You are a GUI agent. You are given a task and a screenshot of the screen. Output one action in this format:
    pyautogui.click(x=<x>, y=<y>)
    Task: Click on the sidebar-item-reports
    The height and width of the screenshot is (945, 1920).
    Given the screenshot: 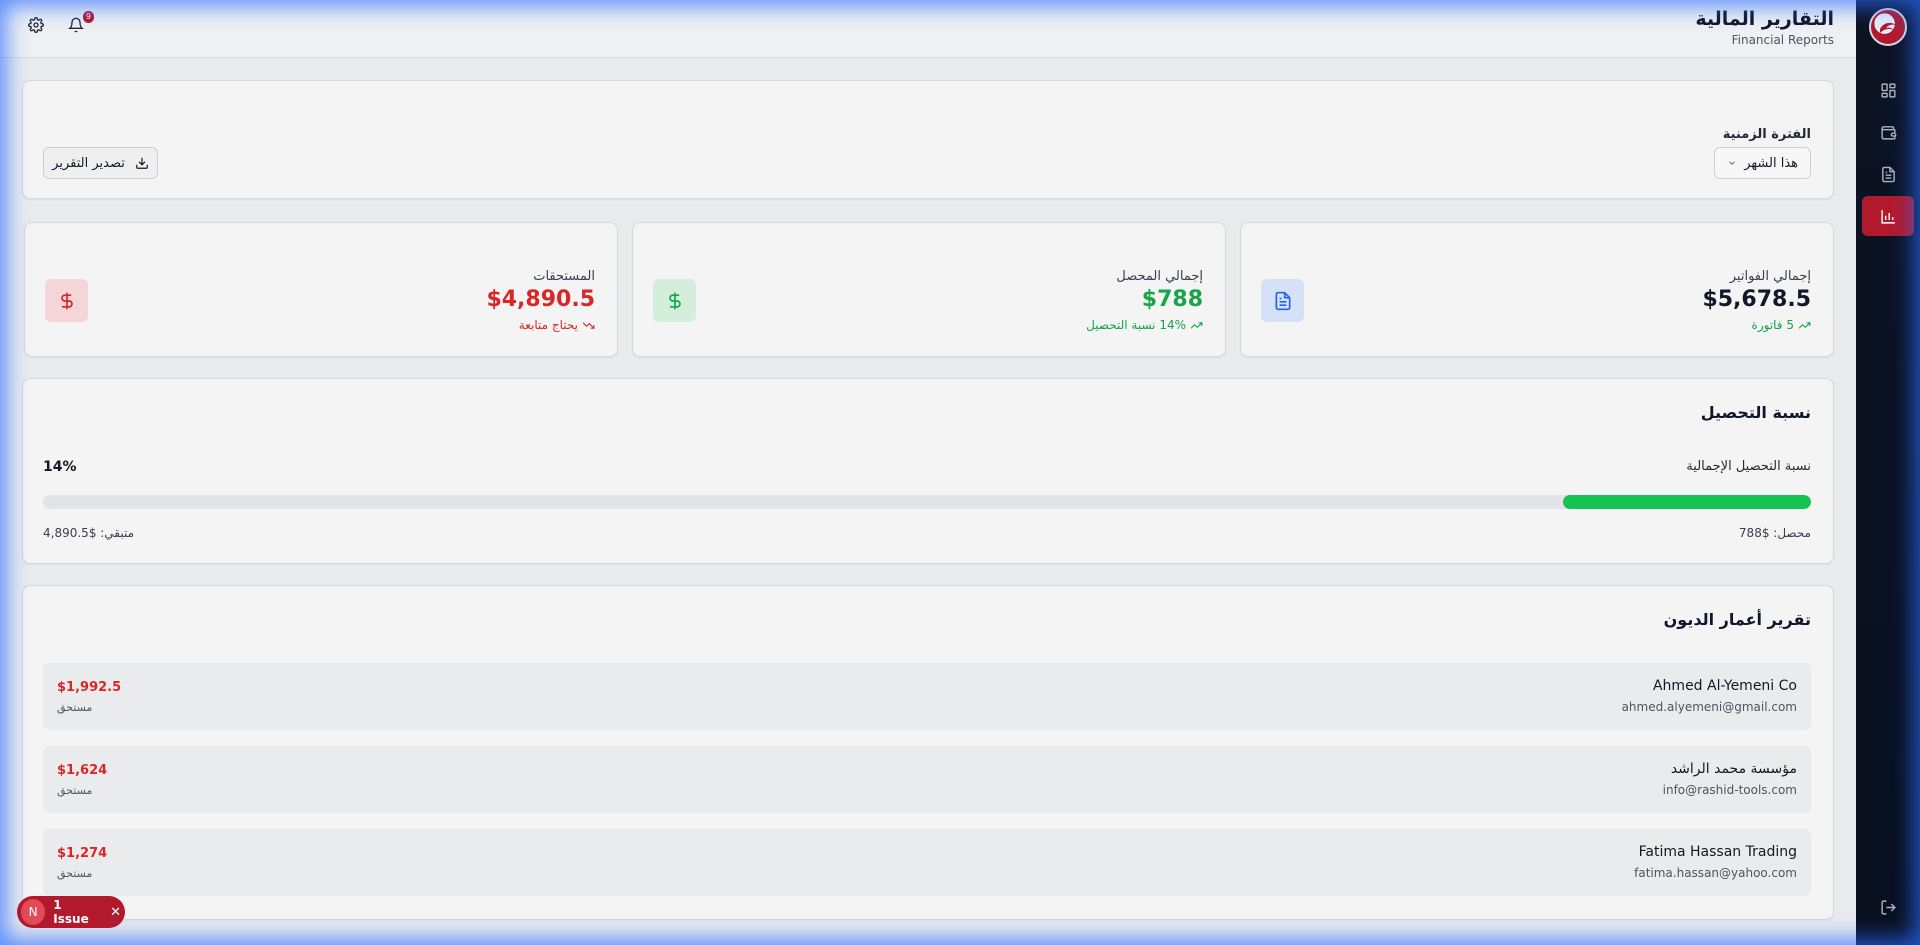 What is the action you would take?
    pyautogui.click(x=1888, y=216)
    